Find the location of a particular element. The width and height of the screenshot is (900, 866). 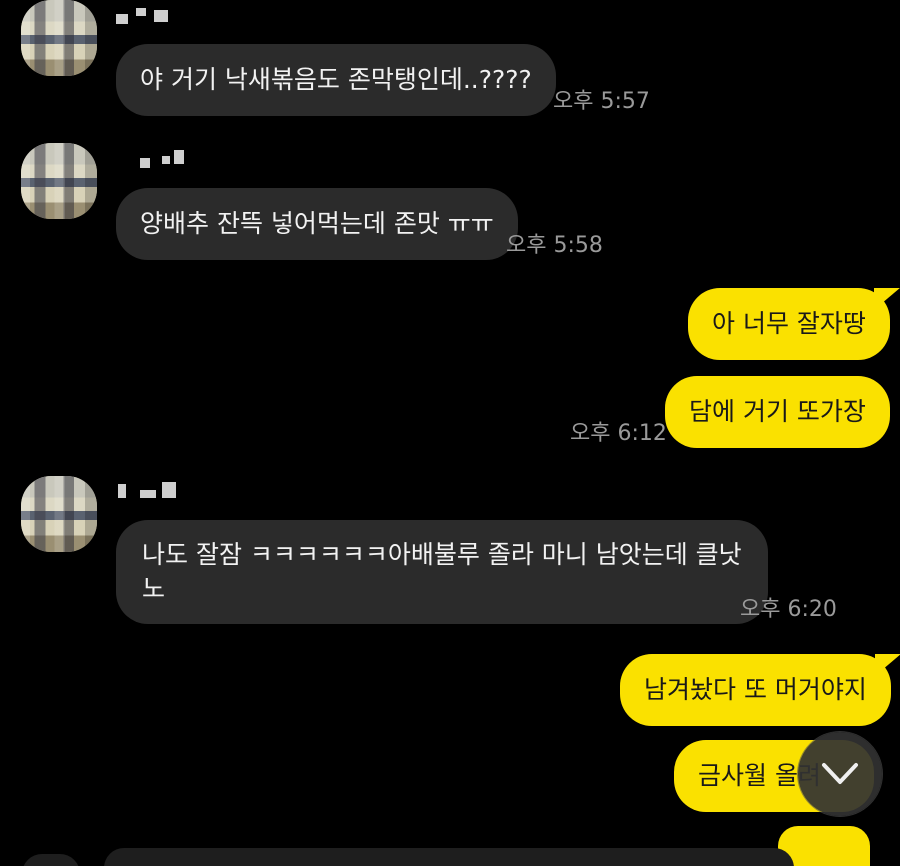

message-bubble-incoming: 양배추 잔뜩 넣어먹는데 존맛 ㅠㅠ is located at coordinates (317, 224).